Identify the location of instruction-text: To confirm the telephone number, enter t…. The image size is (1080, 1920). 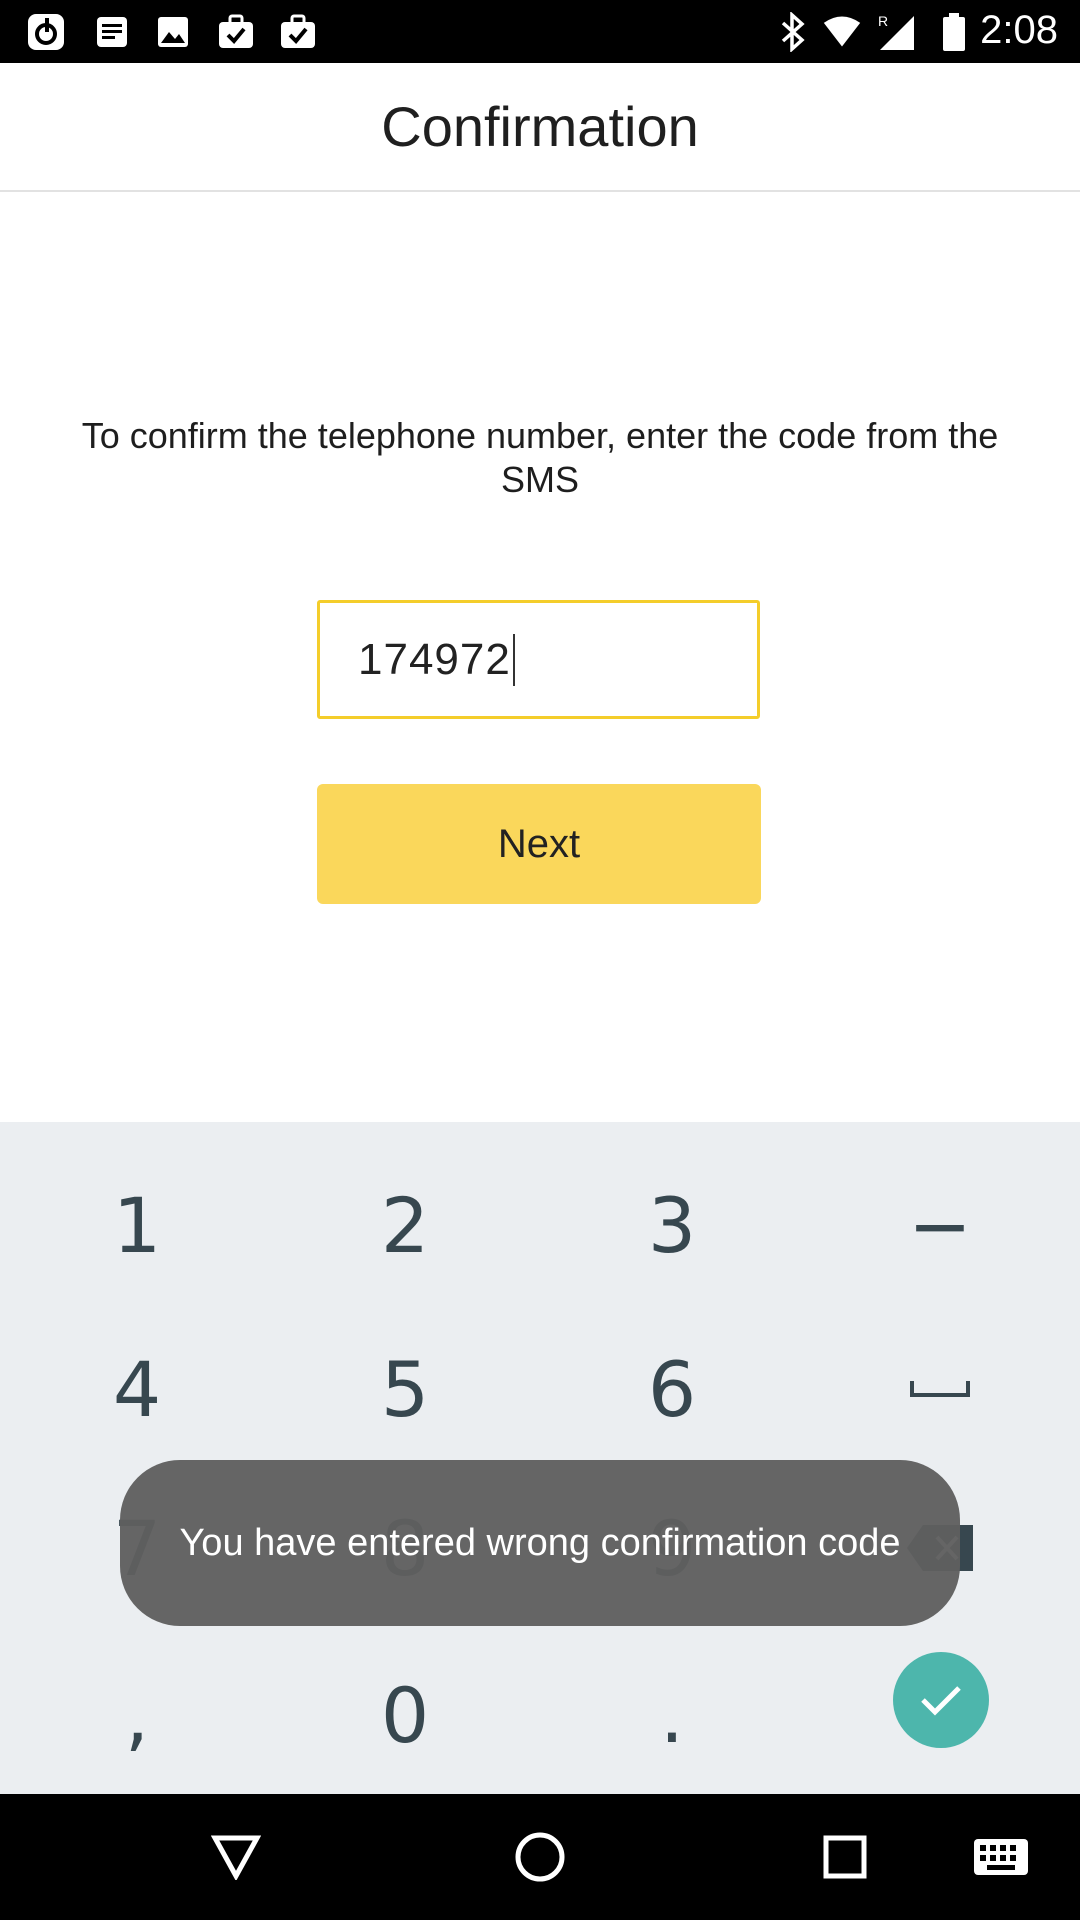
(540, 457).